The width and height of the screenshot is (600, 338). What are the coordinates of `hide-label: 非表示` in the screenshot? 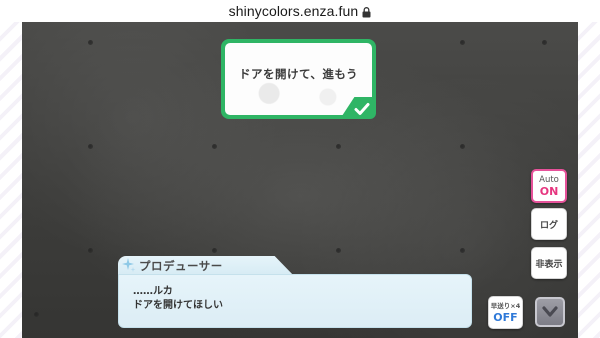 It's located at (549, 264).